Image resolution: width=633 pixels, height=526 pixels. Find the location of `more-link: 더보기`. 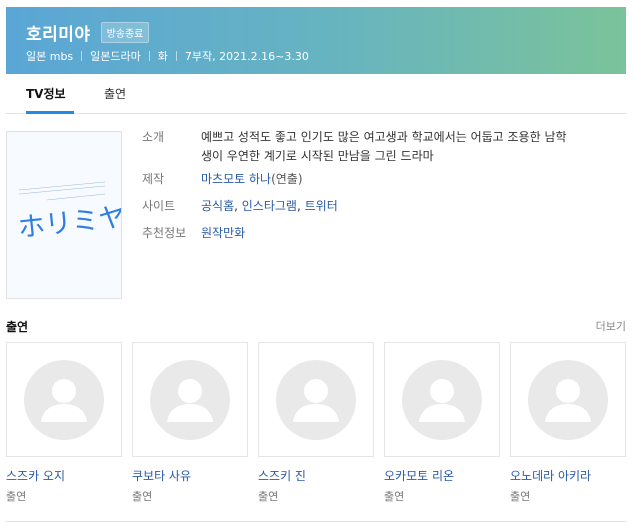

more-link: 더보기 is located at coordinates (611, 326).